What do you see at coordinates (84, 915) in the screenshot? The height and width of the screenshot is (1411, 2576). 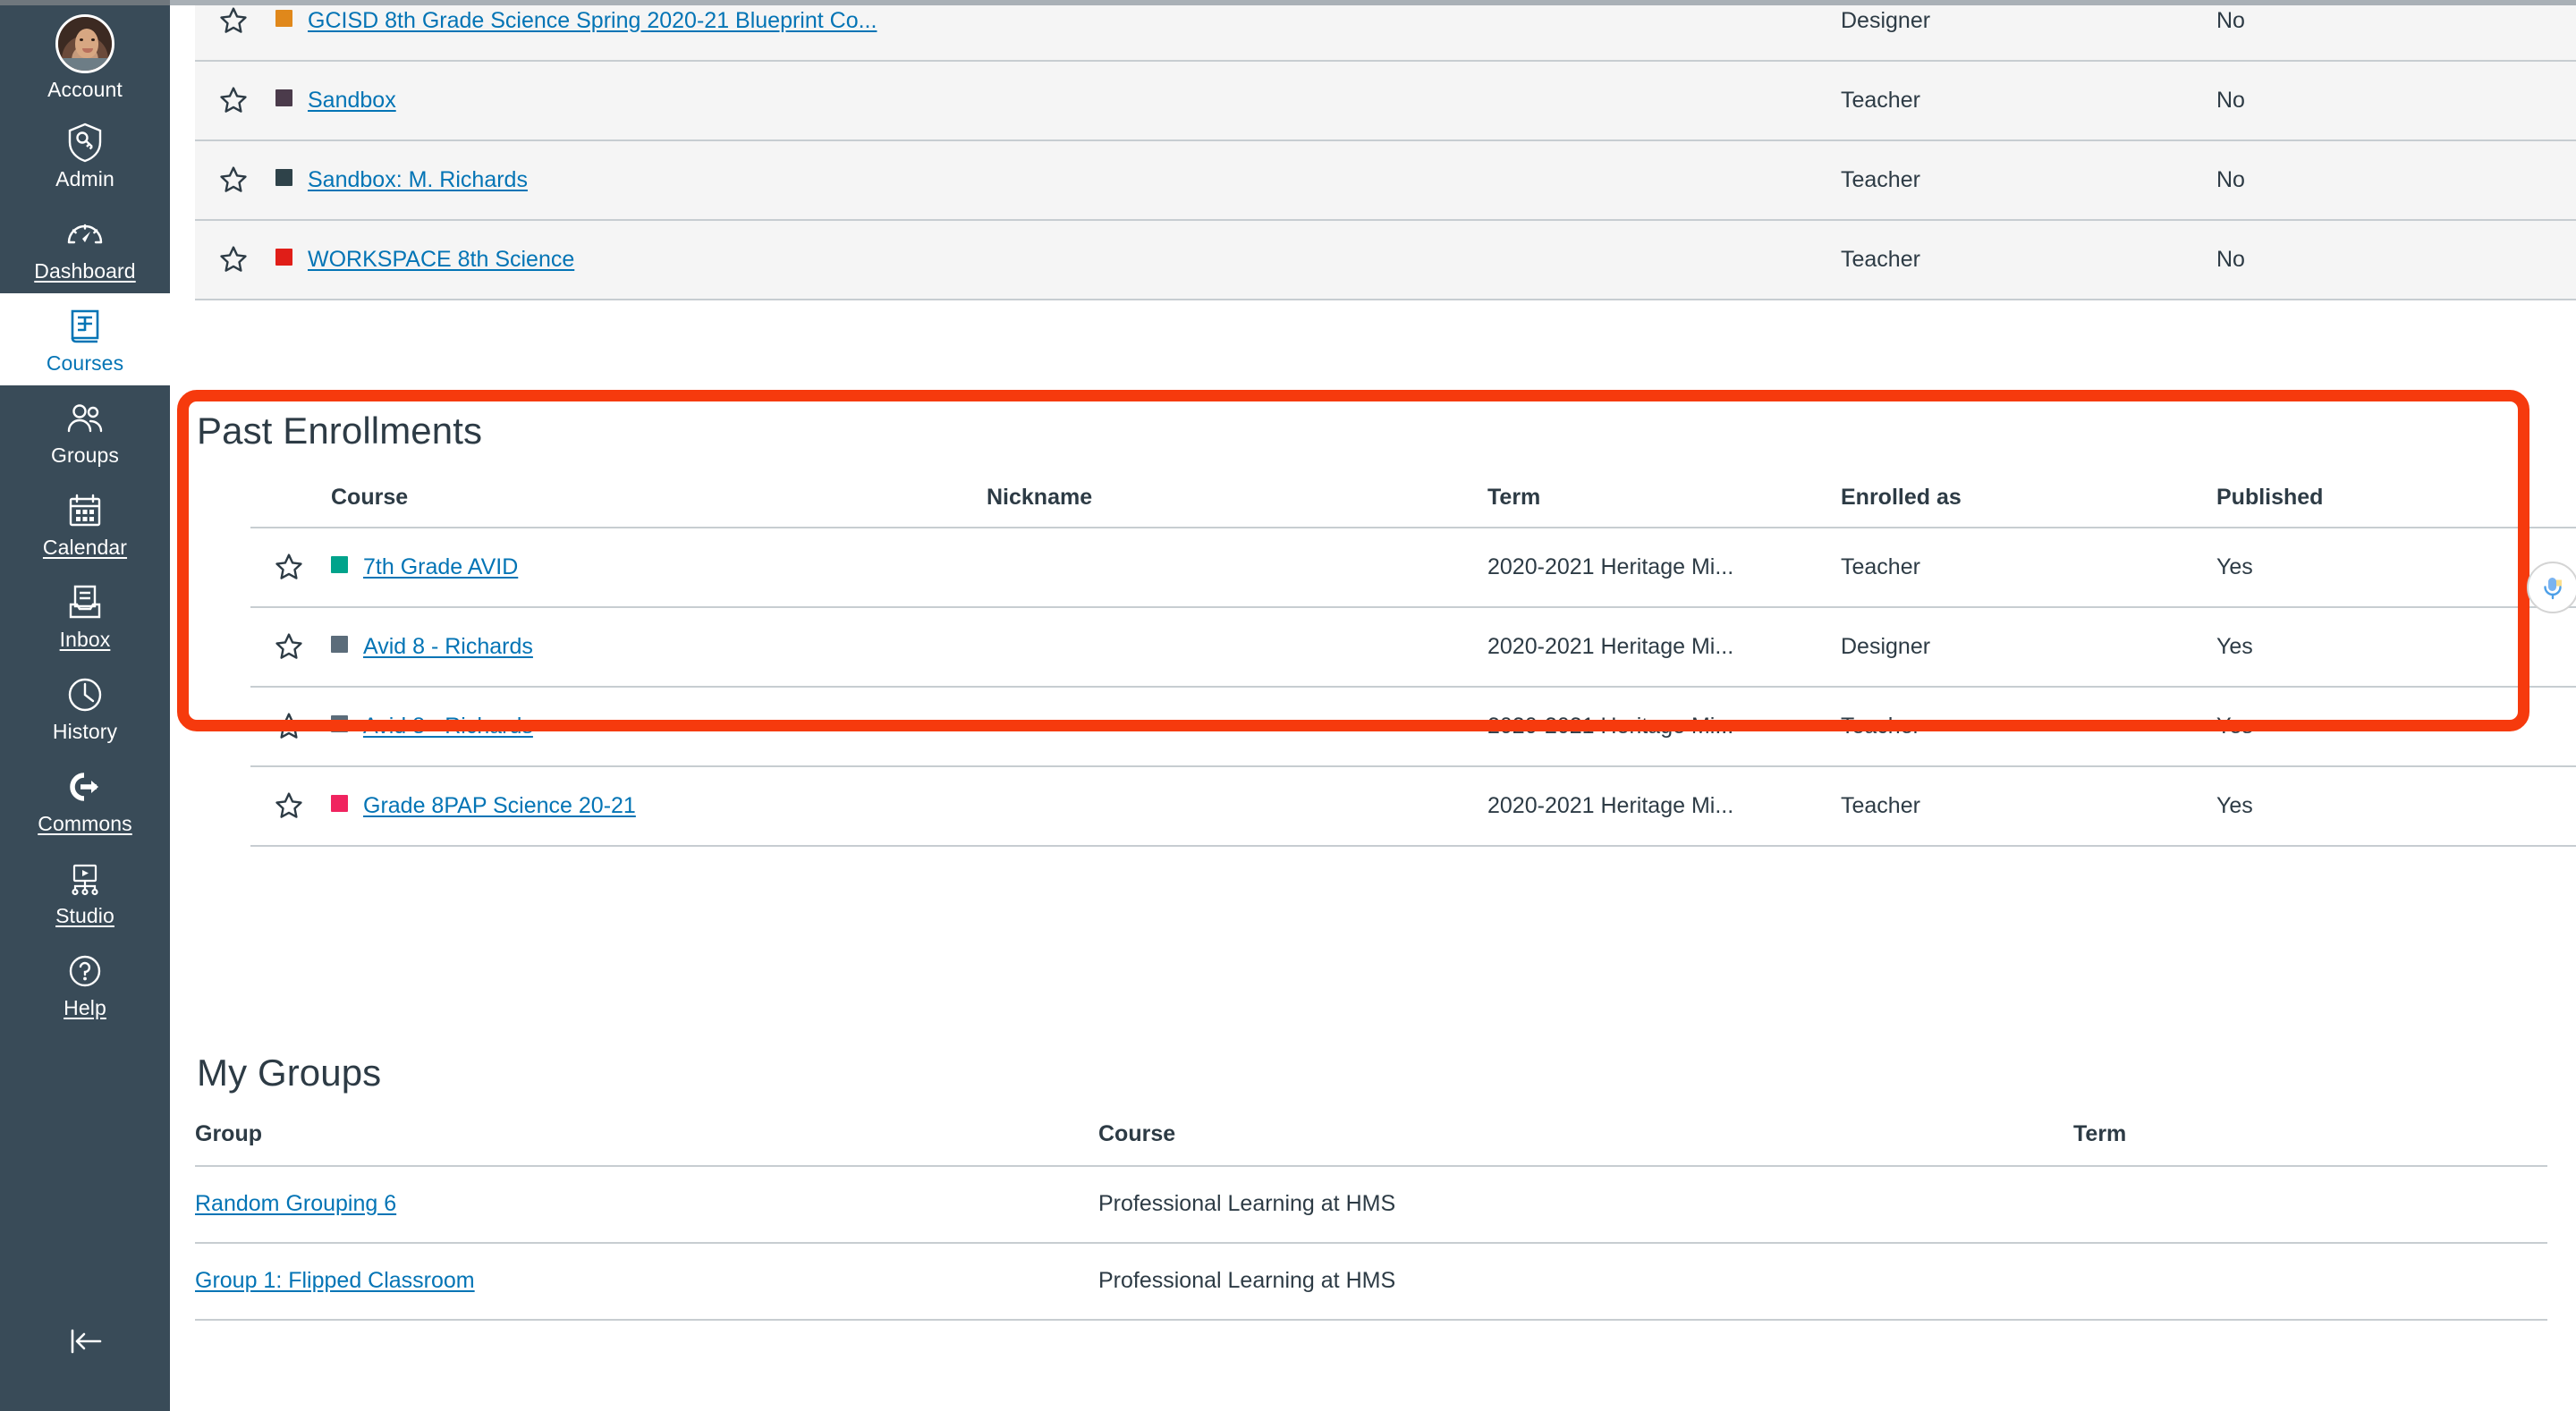 I see `sidebar-item-label-studio: Studio` at bounding box center [84, 915].